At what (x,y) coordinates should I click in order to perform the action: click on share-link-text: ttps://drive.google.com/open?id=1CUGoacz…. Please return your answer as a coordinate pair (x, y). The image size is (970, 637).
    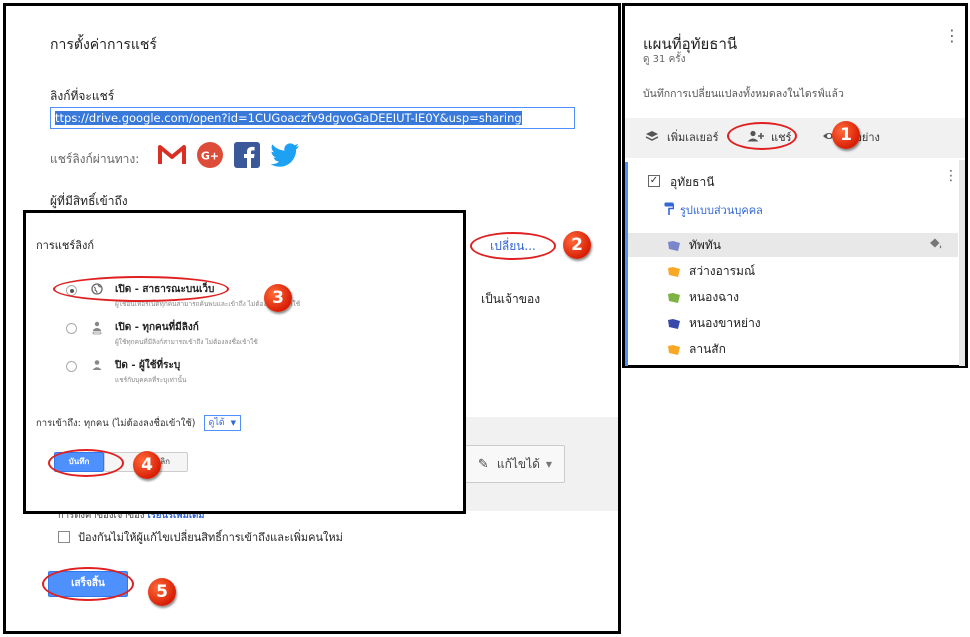
    Looking at the image, I should click on (288, 118).